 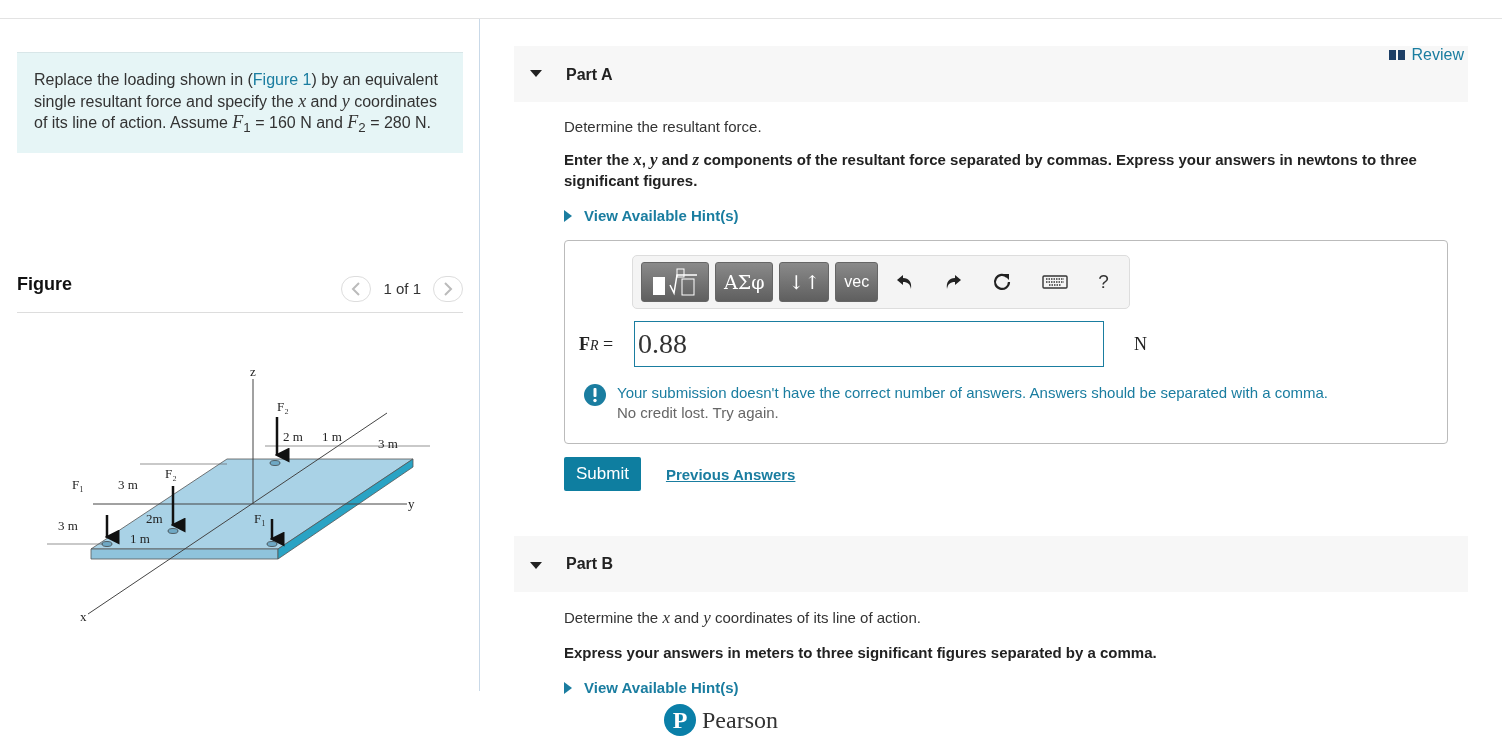 I want to click on help-button: ?, so click(x=1103, y=282).